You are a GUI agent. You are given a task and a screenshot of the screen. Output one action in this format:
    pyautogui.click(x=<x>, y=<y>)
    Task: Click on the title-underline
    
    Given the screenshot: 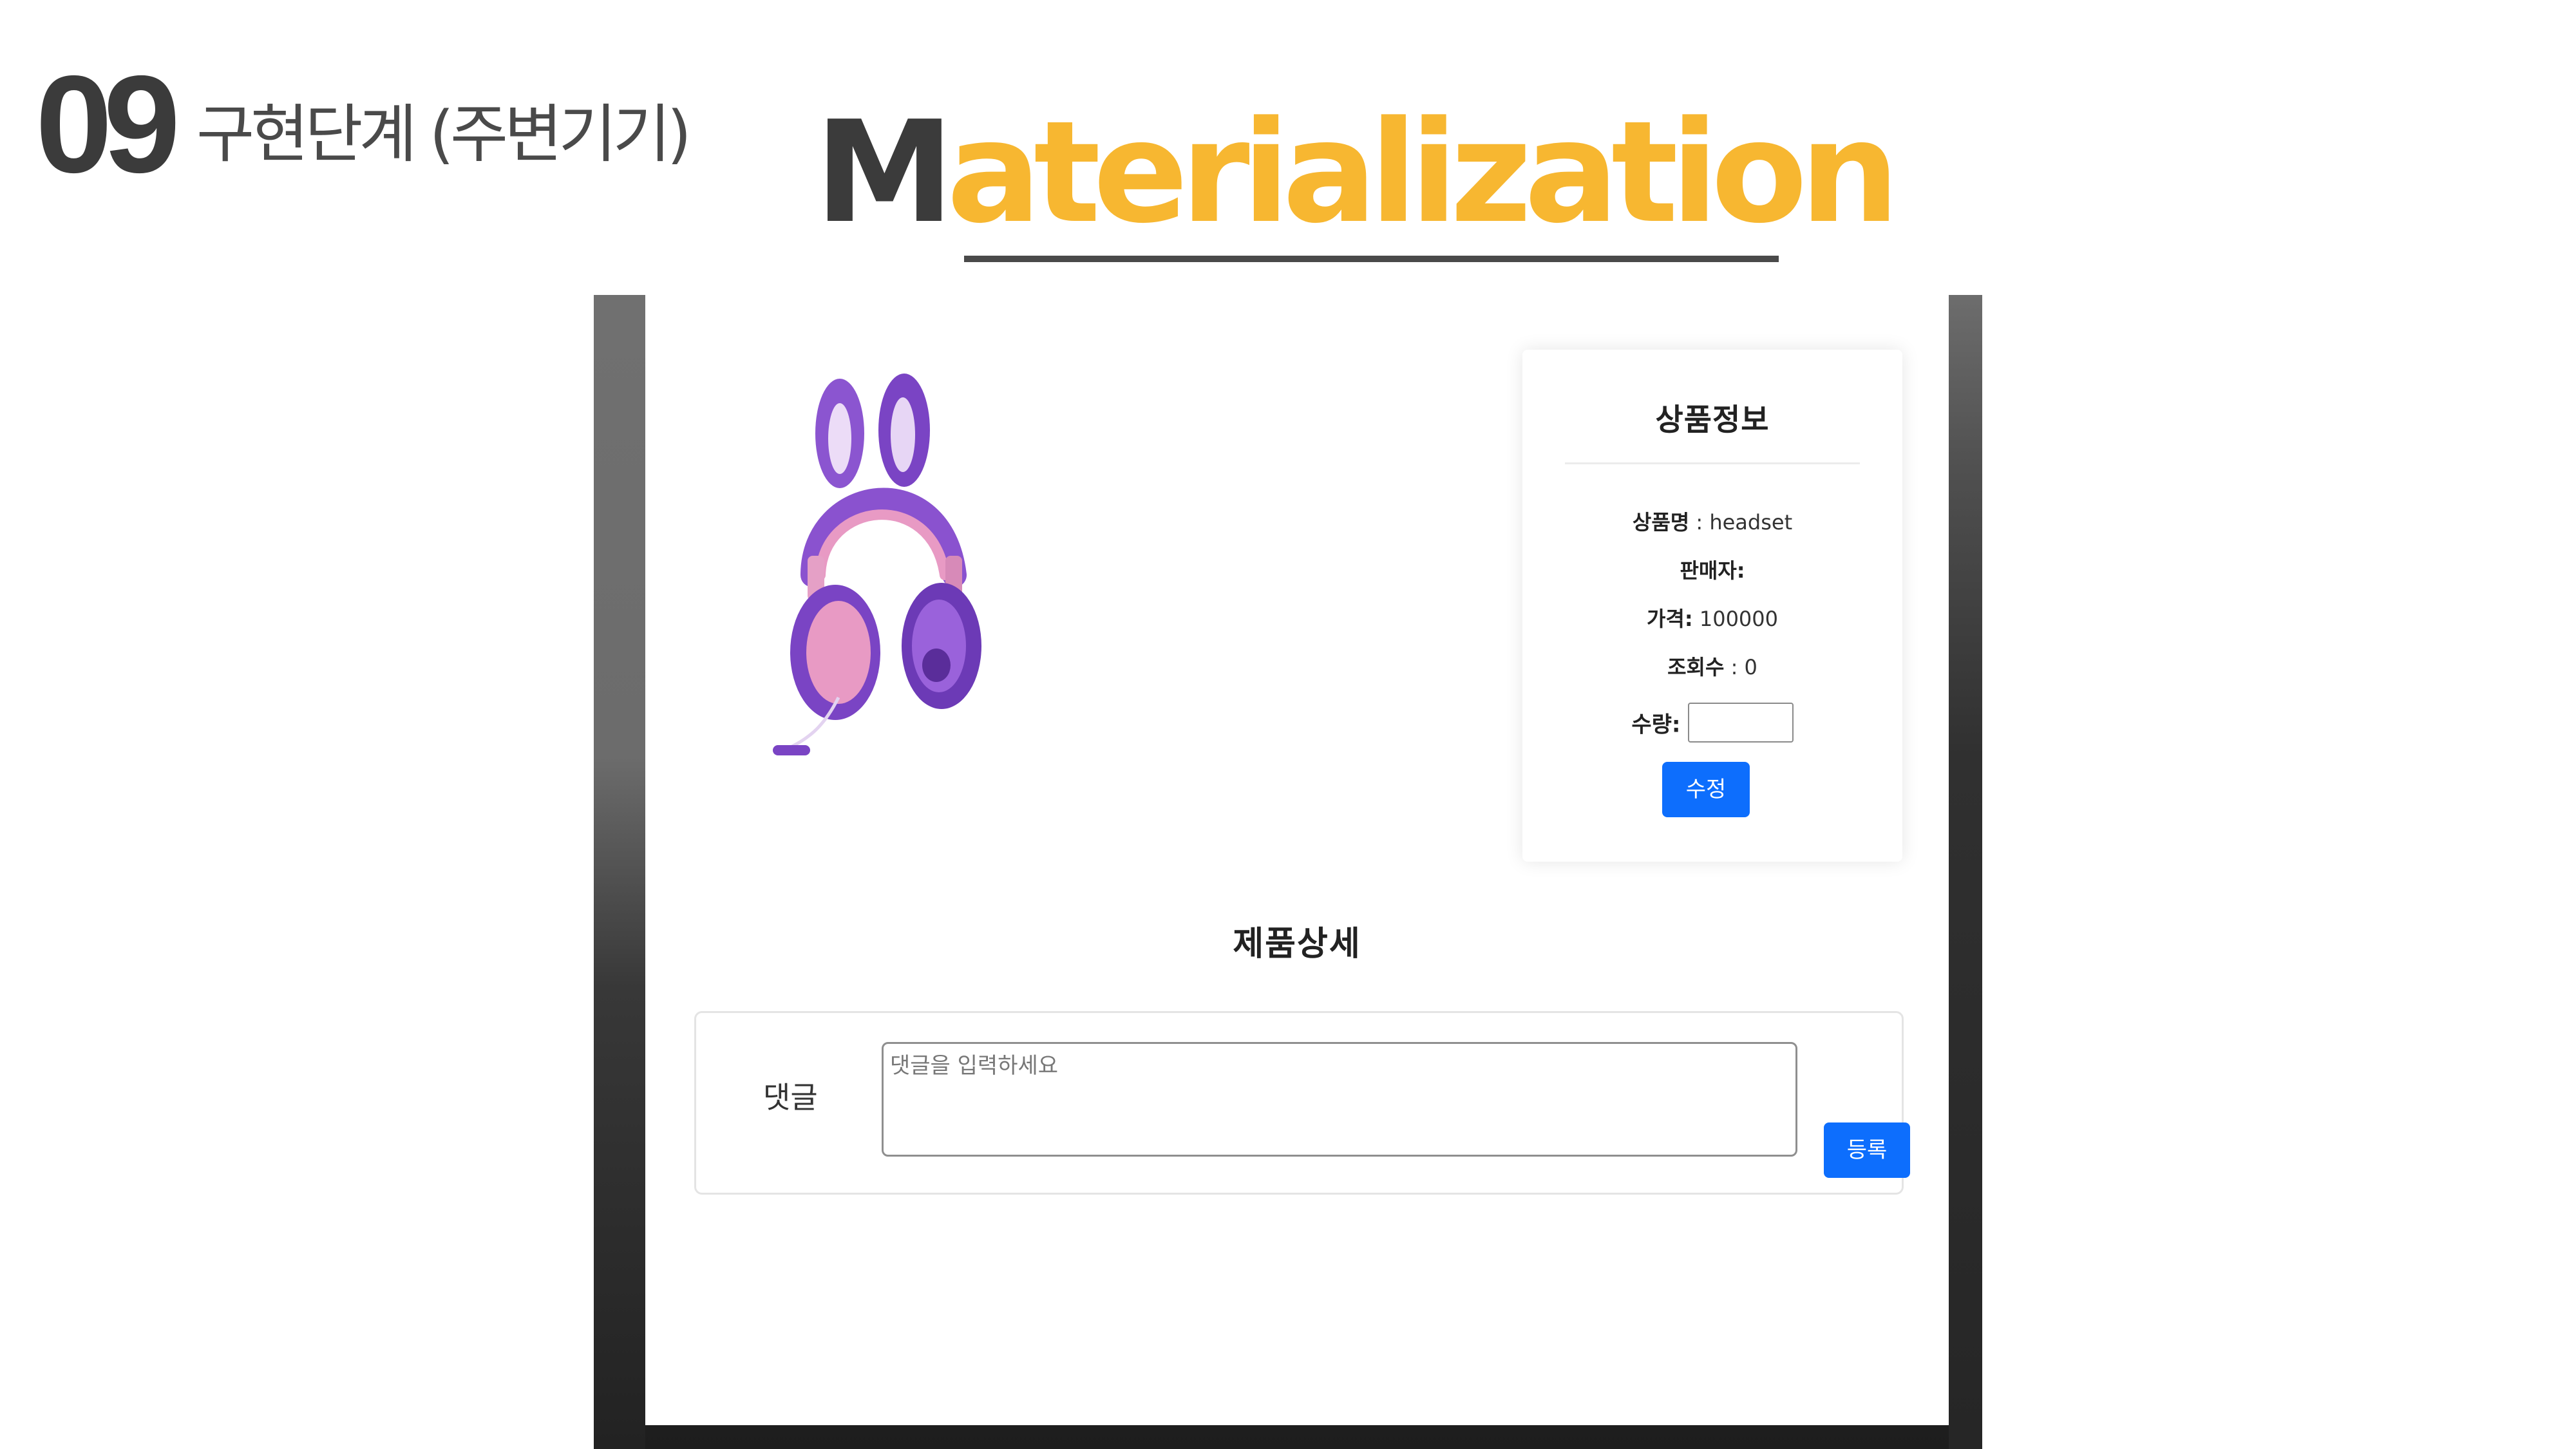 What is the action you would take?
    pyautogui.click(x=1372, y=259)
    